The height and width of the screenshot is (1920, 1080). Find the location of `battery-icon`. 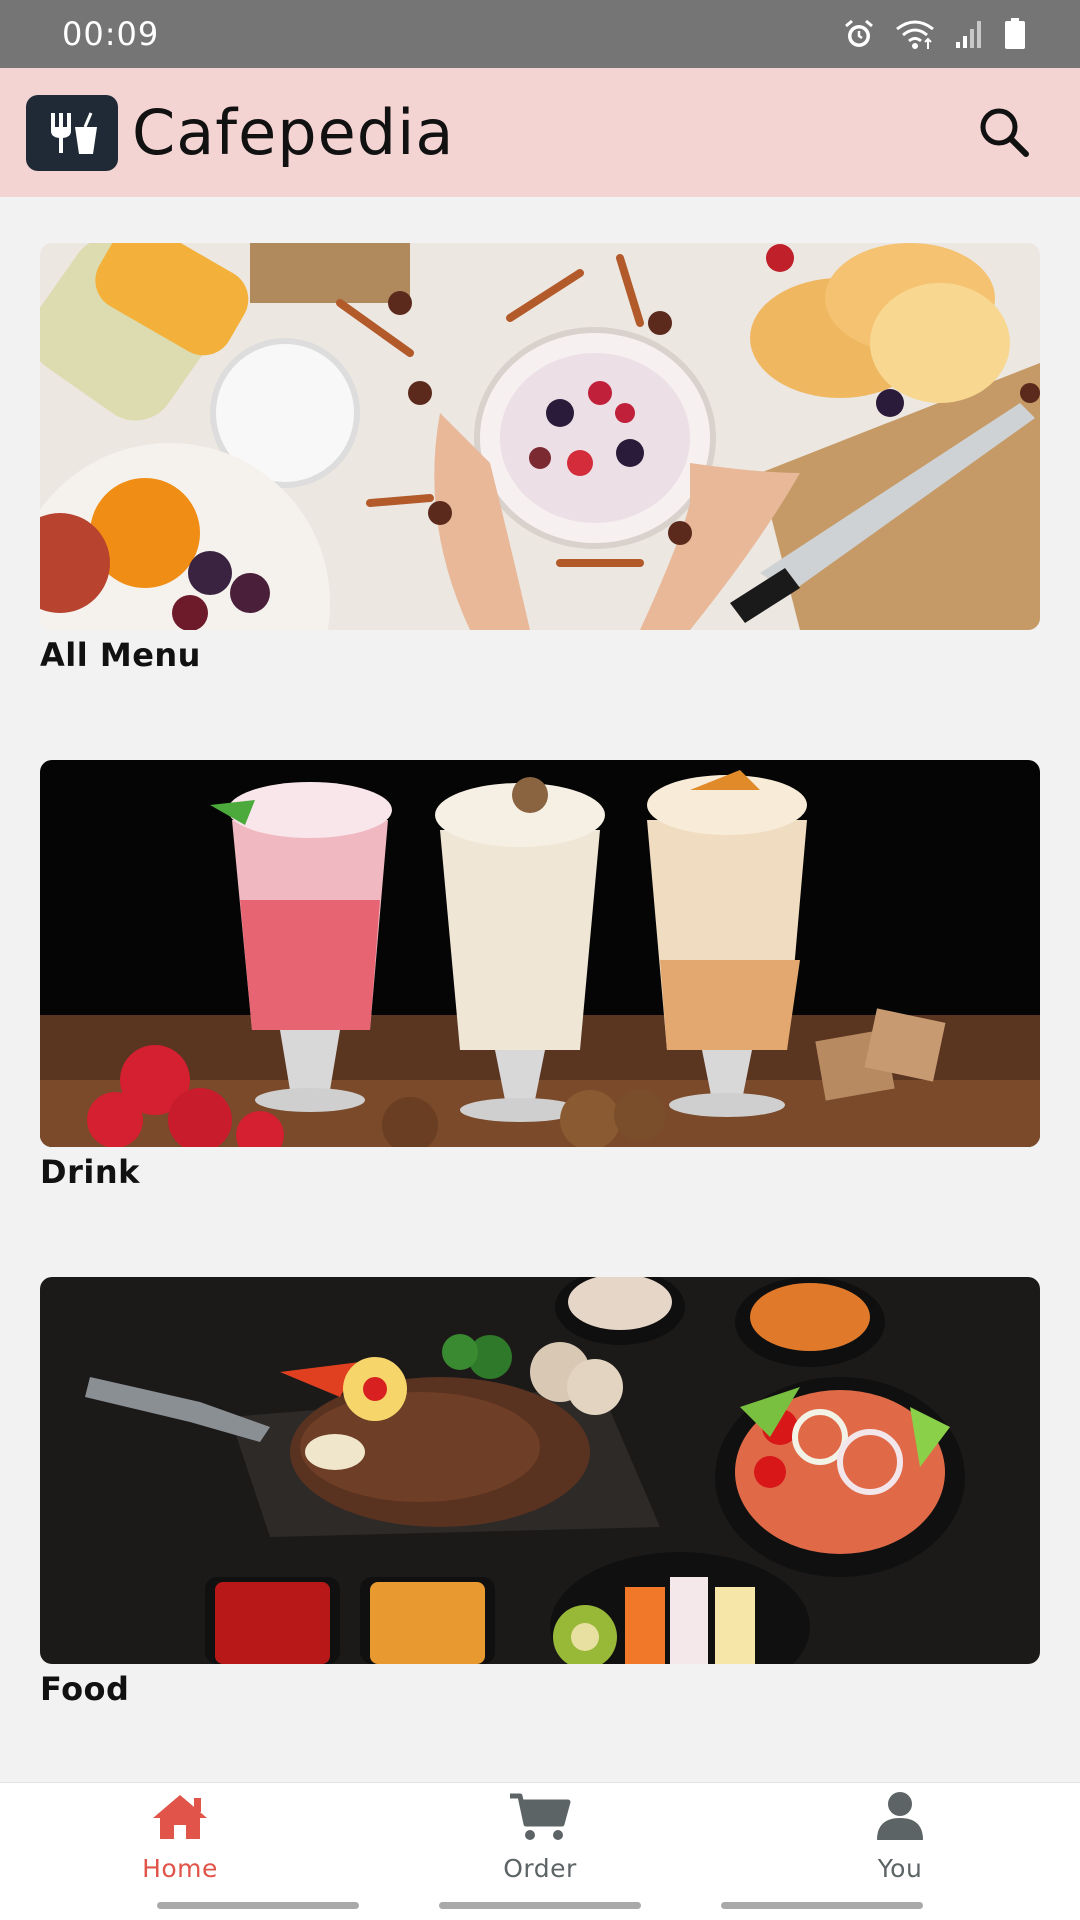

battery-icon is located at coordinates (1015, 34).